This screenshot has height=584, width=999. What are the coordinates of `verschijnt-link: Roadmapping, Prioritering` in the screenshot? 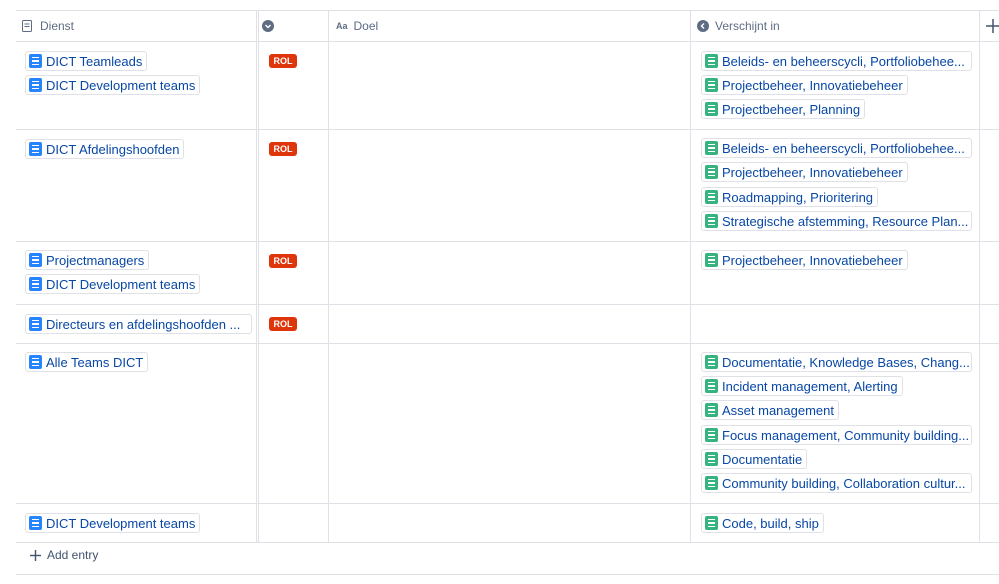 It's located at (790, 197).